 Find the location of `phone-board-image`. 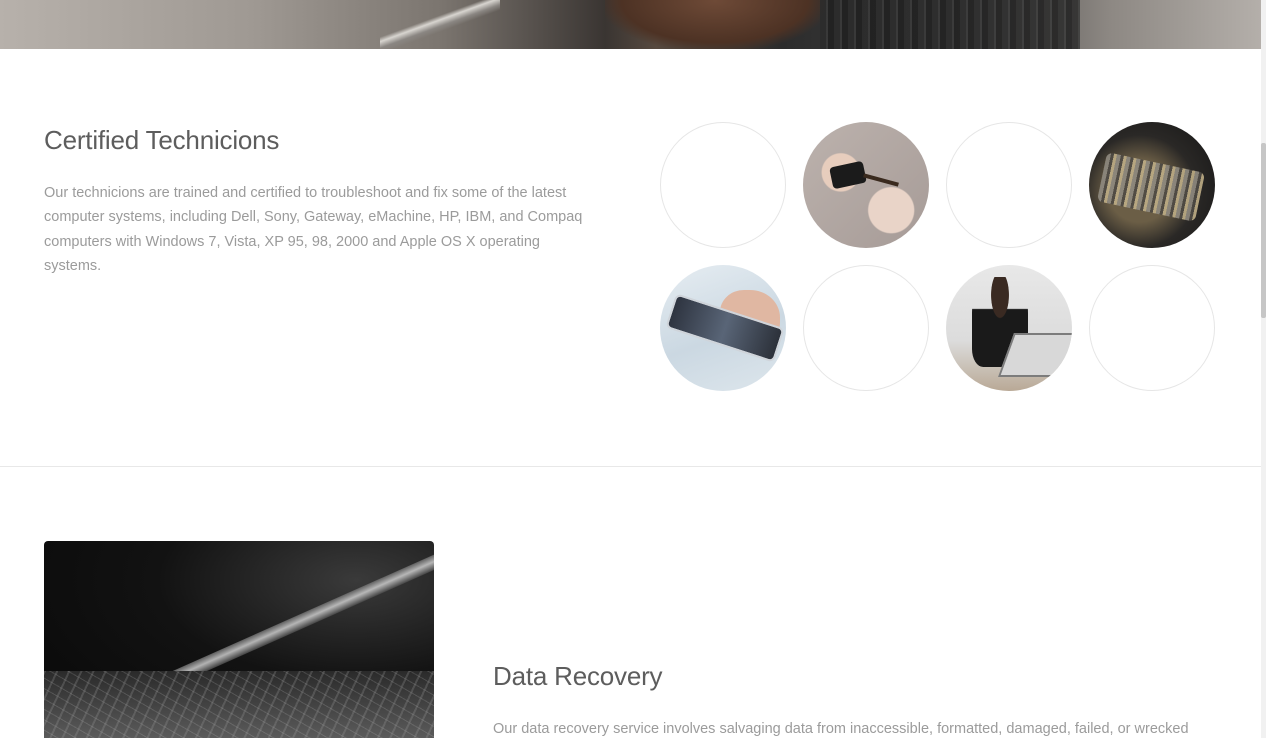

phone-board-image is located at coordinates (1151, 187).